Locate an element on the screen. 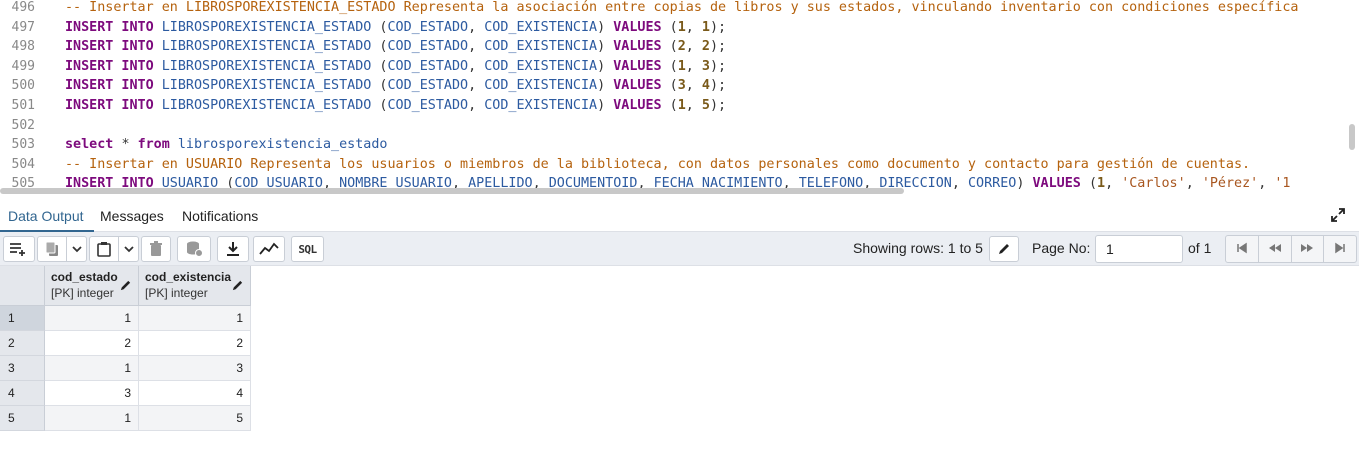 The width and height of the screenshot is (1359, 468). sql-button: SQL is located at coordinates (307, 249).